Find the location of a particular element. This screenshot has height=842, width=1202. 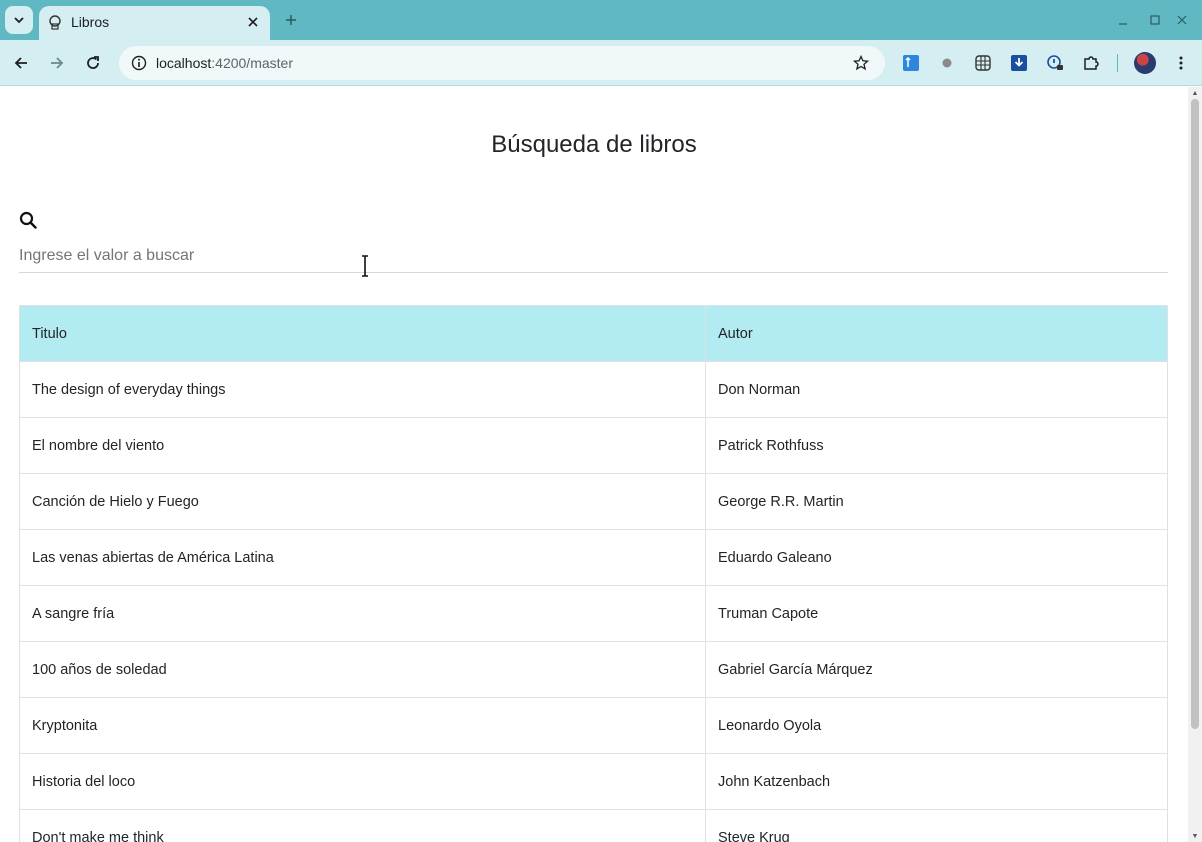

extension-grid is located at coordinates (983, 63).